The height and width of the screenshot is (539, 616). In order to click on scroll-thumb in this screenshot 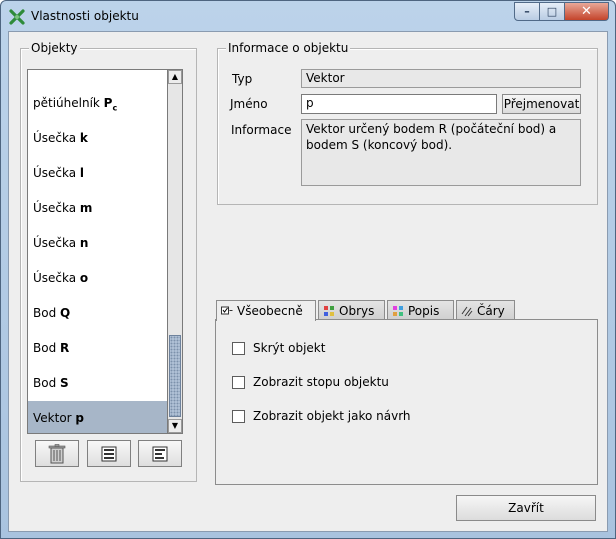, I will do `click(175, 376)`.